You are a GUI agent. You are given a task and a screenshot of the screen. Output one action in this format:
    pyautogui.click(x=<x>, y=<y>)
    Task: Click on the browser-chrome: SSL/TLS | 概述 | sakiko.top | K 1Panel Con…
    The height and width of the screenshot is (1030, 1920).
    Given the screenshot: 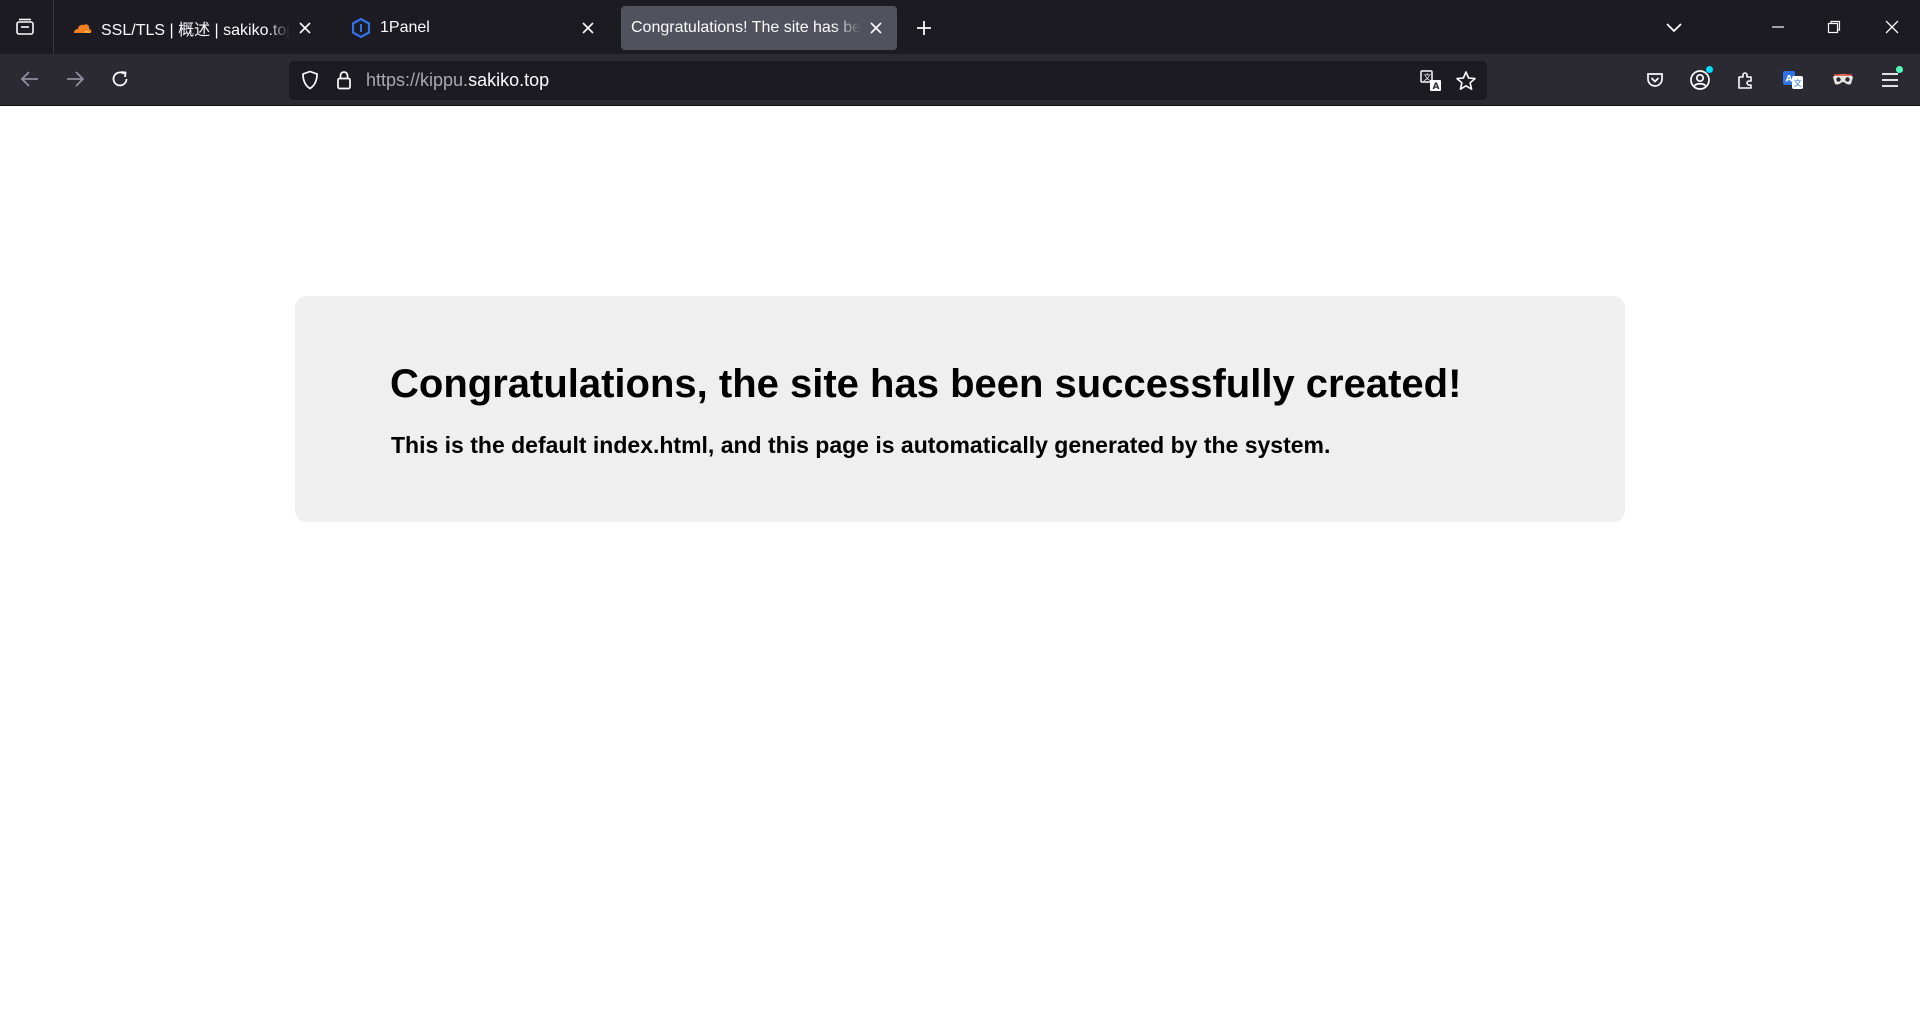 What is the action you would take?
    pyautogui.click(x=960, y=53)
    